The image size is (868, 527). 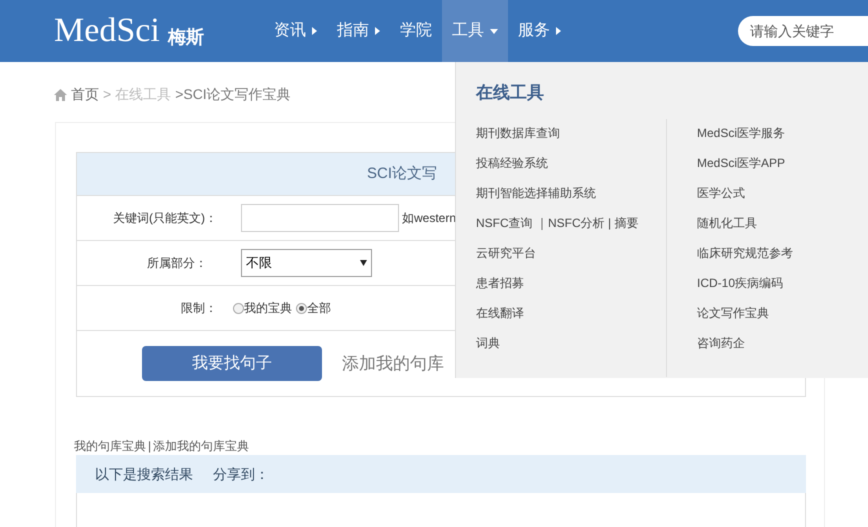 I want to click on menu-item: 患者招募, so click(x=571, y=290).